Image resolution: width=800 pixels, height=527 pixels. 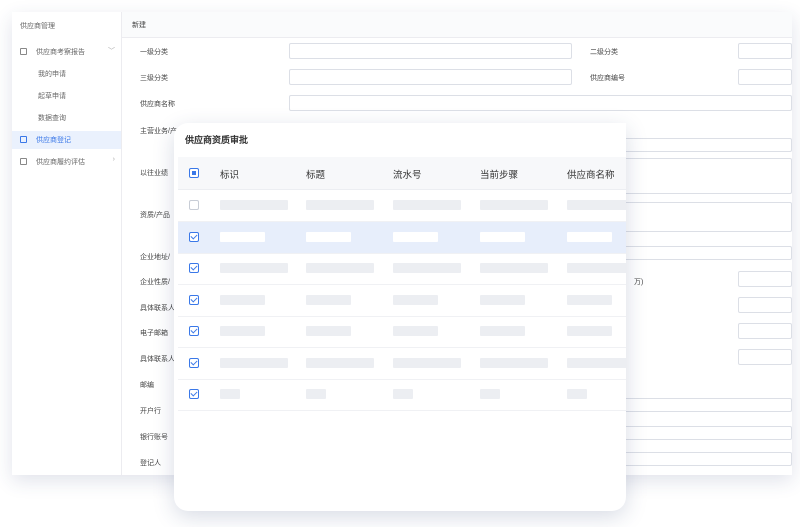 What do you see at coordinates (702, 217) in the screenshot?
I see `qualification-input` at bounding box center [702, 217].